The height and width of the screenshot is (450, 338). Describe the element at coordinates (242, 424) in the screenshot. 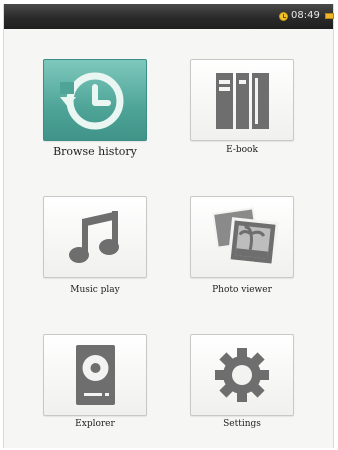

I see `settings-label: Settings` at that location.